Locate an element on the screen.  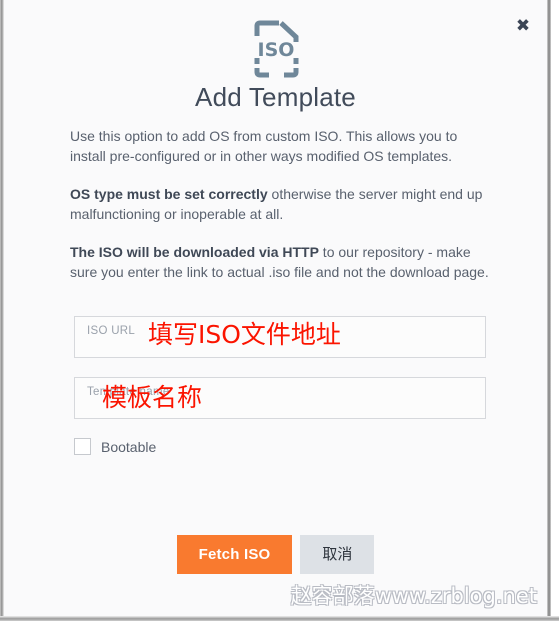
bootable-checkbox is located at coordinates (82, 446).